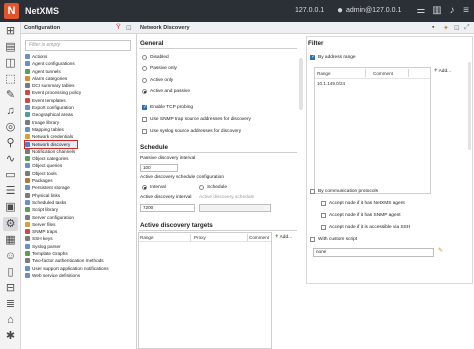 This screenshot has width=474, height=349. I want to click on config-item-notification-channels: Notification channels, so click(80, 151).